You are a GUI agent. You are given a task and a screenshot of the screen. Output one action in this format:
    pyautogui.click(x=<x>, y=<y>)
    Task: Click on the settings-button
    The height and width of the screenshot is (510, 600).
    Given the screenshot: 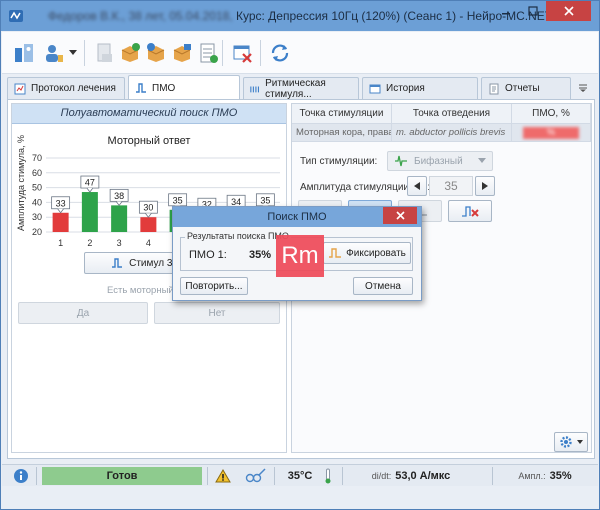 What is the action you would take?
    pyautogui.click(x=571, y=442)
    